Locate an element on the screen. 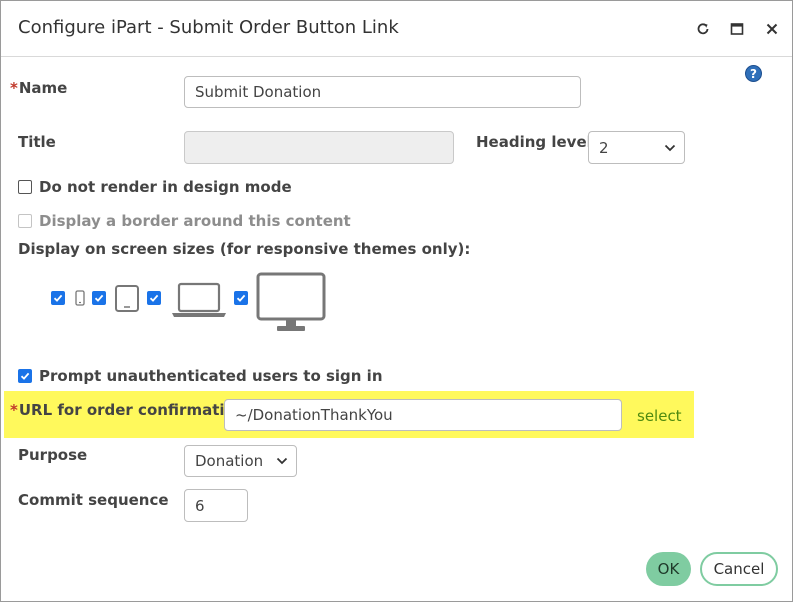 The height and width of the screenshot is (602, 793). help-icon: ? is located at coordinates (753, 73).